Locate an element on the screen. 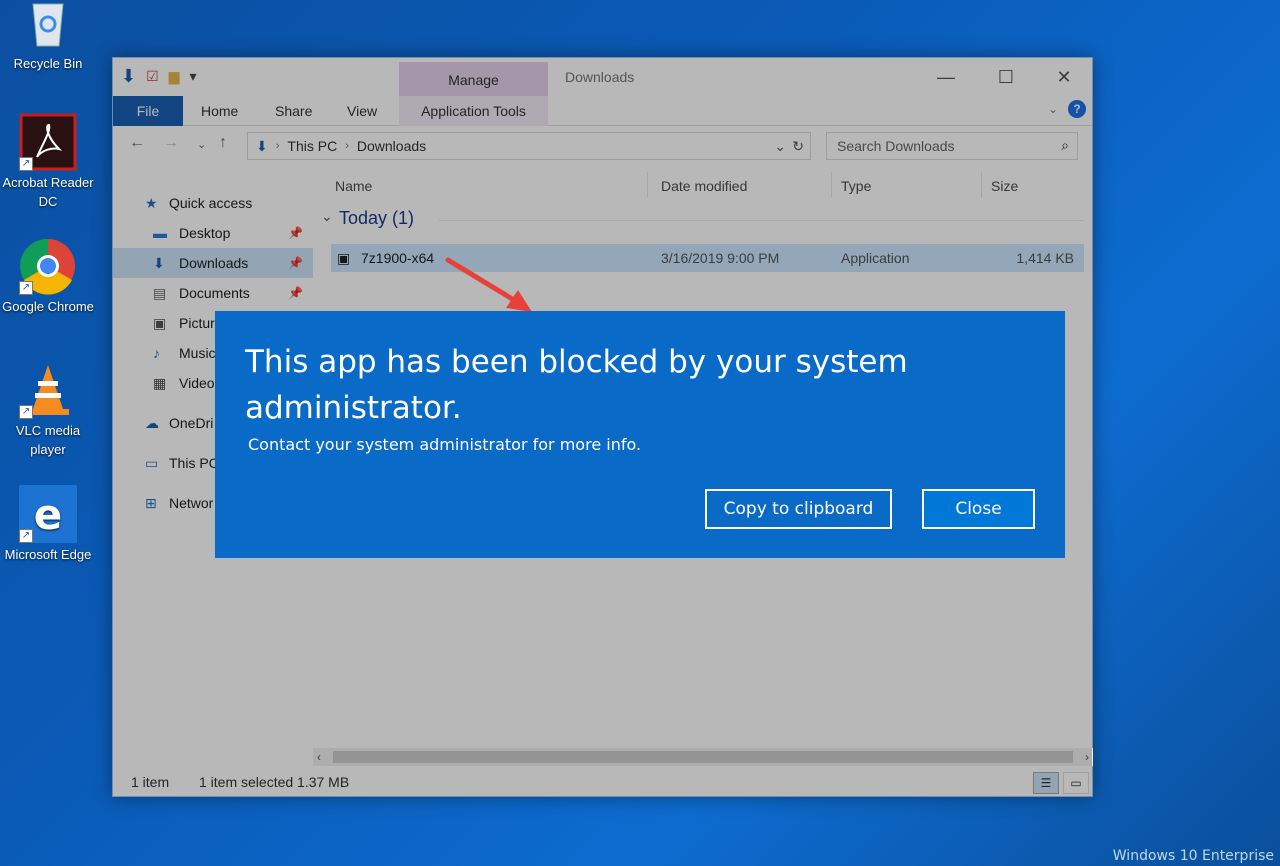 The height and width of the screenshot is (866, 1280). edge-icon: e ↗ is located at coordinates (48, 514).